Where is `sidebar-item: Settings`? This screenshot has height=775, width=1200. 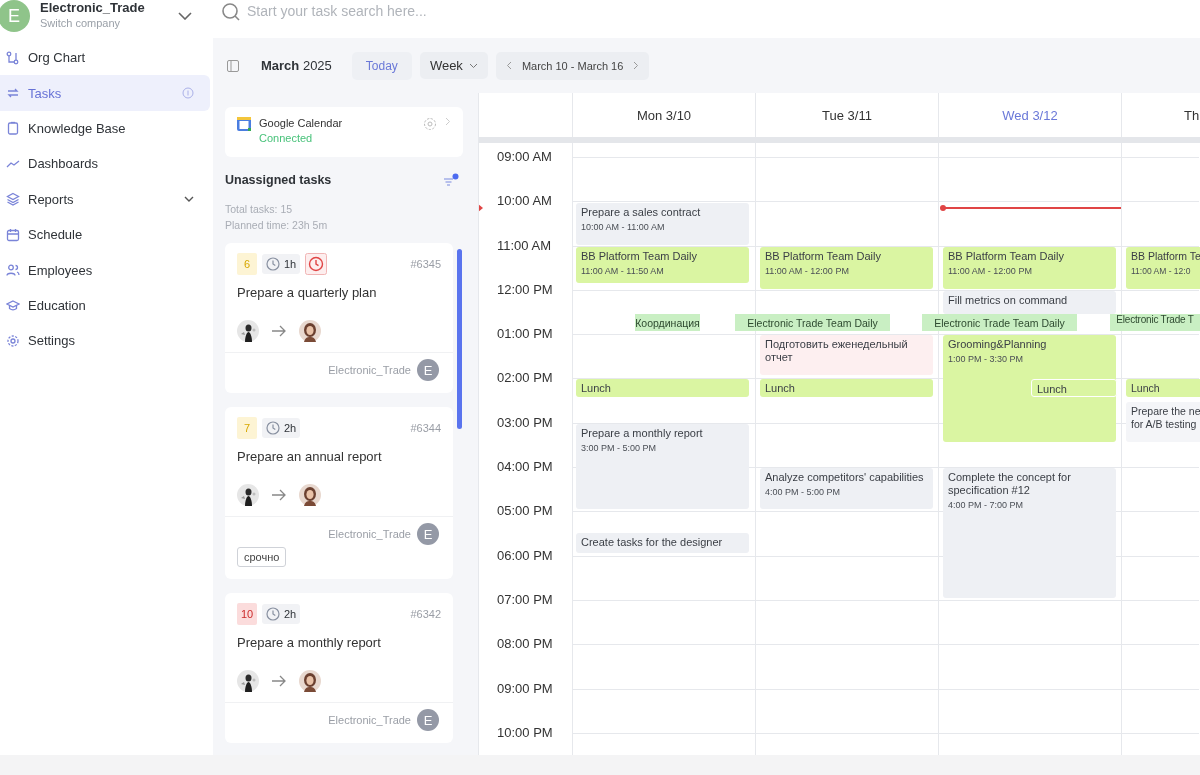 sidebar-item: Settings is located at coordinates (105, 341).